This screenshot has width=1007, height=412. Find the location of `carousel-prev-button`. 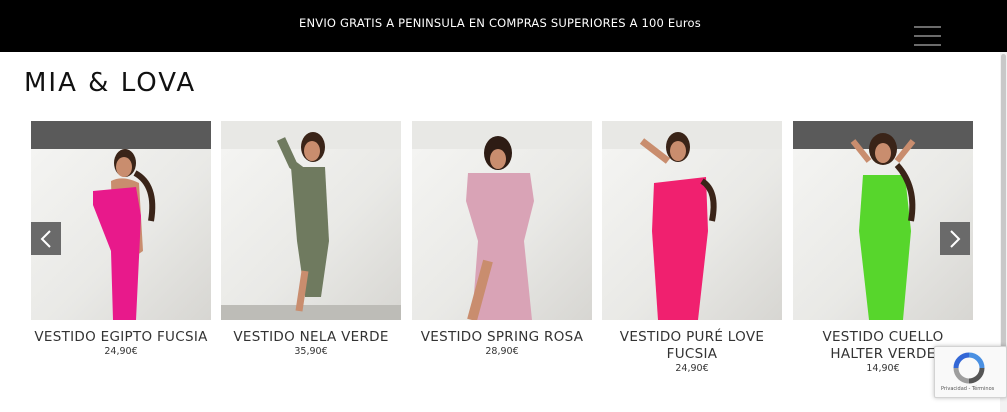

carousel-prev-button is located at coordinates (46, 238).